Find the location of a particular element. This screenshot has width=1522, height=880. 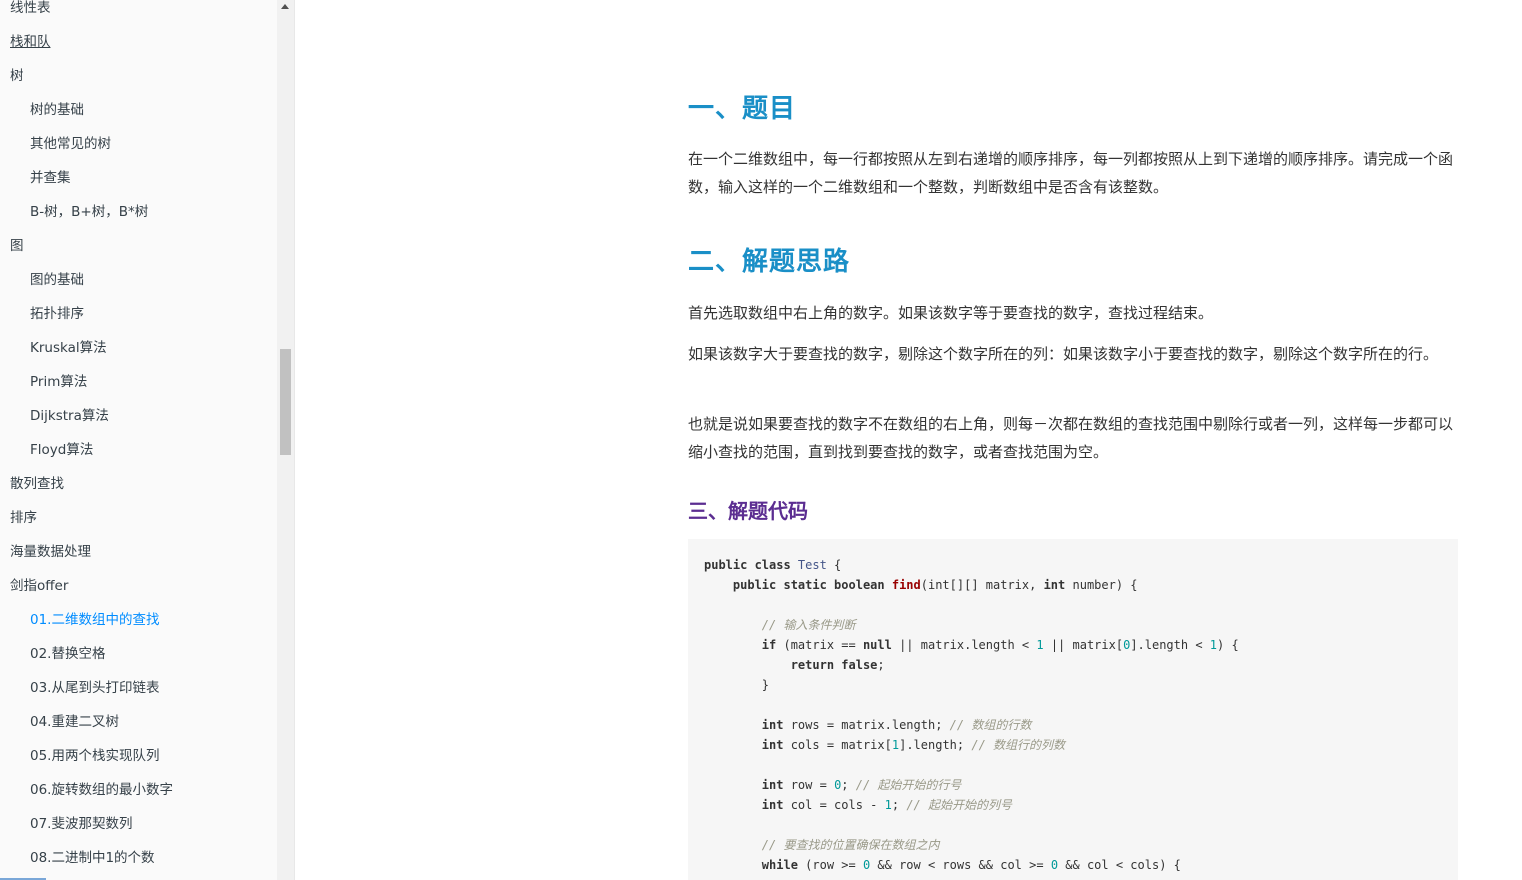

code-token: && col < cols) { is located at coordinates (1119, 865).